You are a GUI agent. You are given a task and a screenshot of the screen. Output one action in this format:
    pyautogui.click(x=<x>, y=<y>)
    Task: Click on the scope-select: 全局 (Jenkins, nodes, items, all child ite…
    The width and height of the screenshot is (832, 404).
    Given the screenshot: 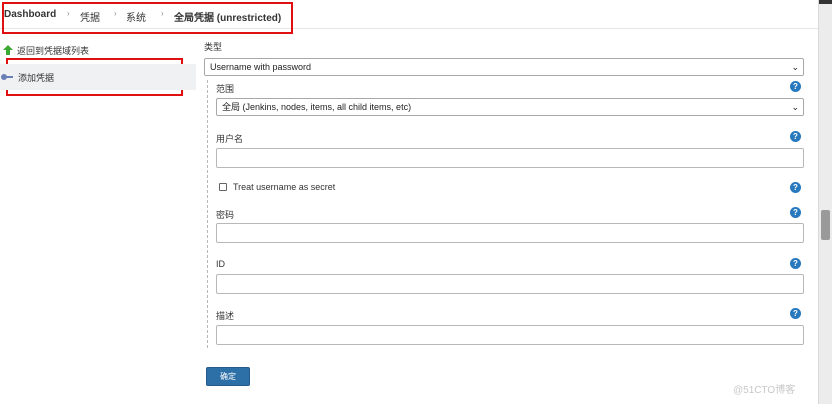 What is the action you would take?
    pyautogui.click(x=510, y=107)
    